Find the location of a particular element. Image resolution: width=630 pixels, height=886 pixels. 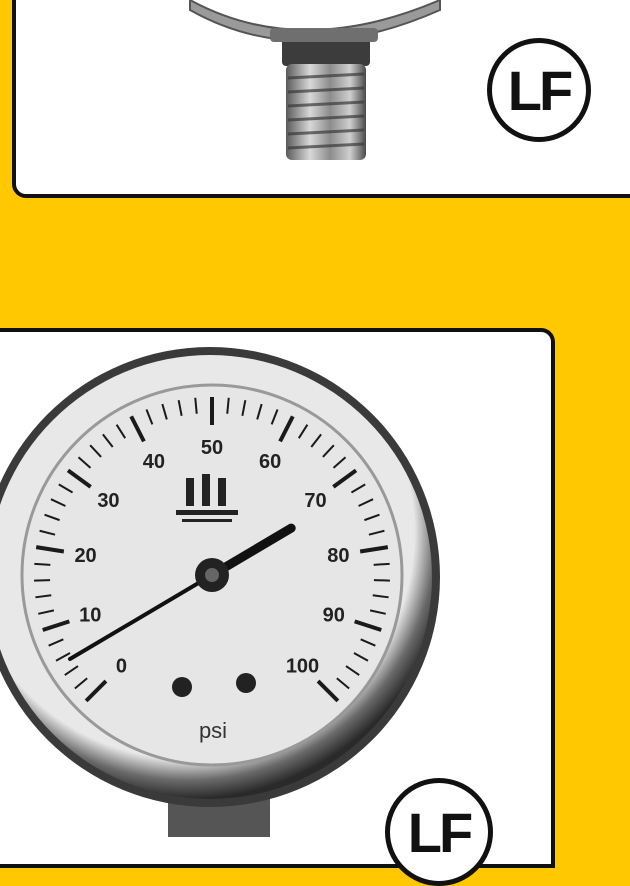

tick-label: 40 is located at coordinates (154, 462).